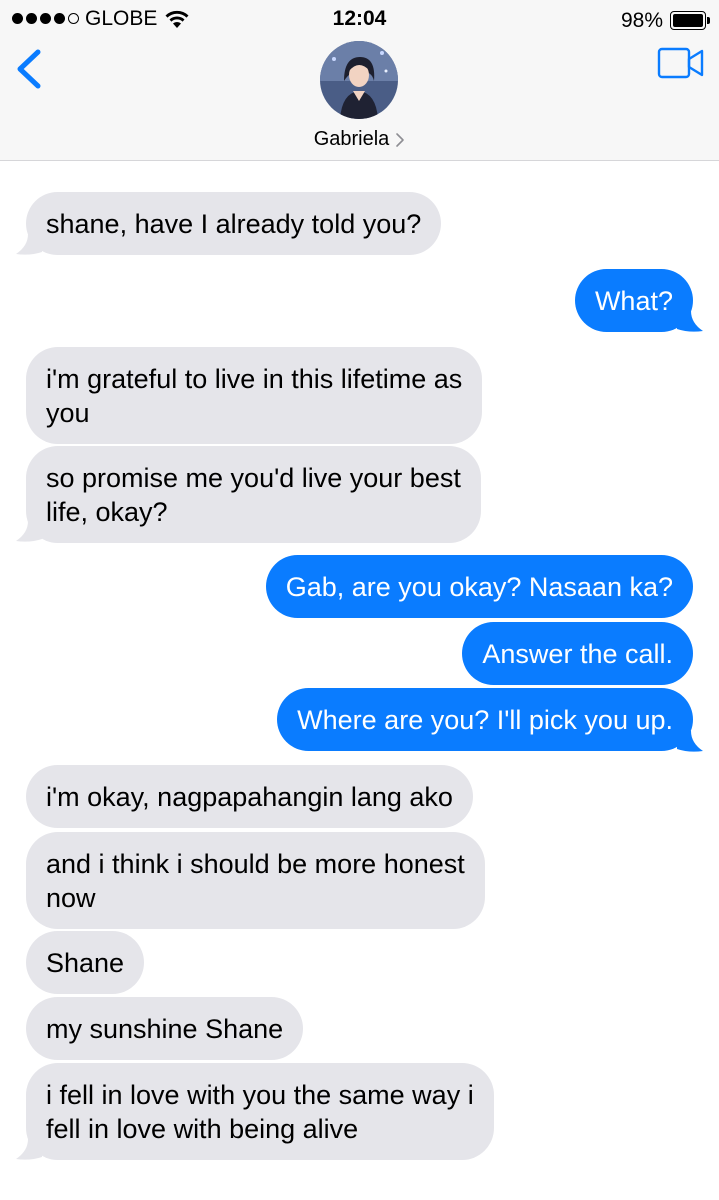 This screenshot has width=719, height=1200. What do you see at coordinates (690, 20) in the screenshot?
I see `battery-icon` at bounding box center [690, 20].